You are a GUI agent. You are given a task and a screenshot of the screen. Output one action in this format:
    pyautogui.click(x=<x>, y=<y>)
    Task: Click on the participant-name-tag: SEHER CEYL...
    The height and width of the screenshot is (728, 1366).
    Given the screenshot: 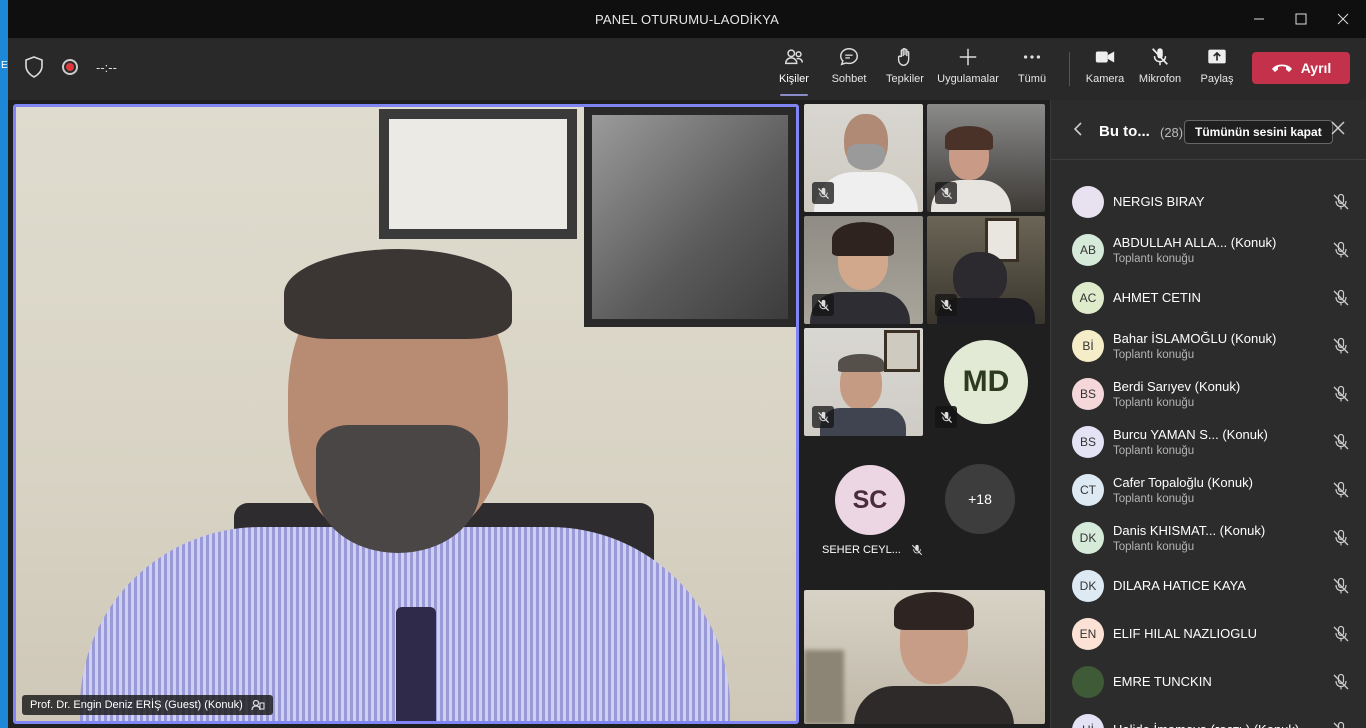 What is the action you would take?
    pyautogui.click(x=872, y=550)
    